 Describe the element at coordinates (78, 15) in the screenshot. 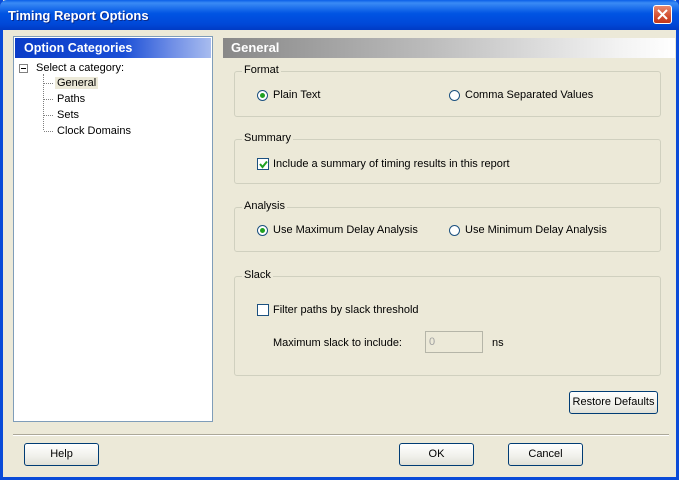

I see `window-title: Timing Report Options` at that location.